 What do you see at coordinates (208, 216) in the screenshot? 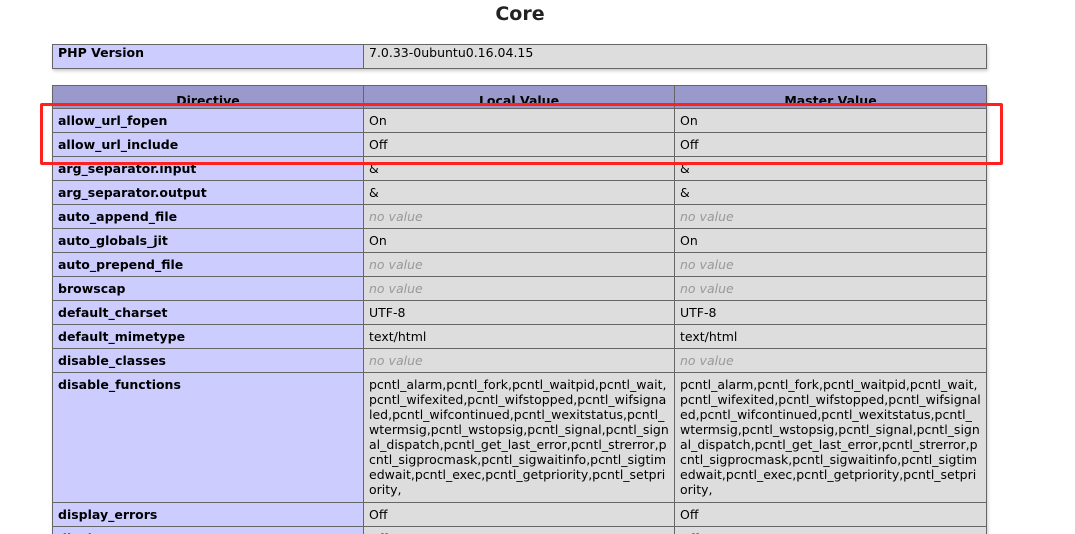
I see `directive-name: auto_append_file` at bounding box center [208, 216].